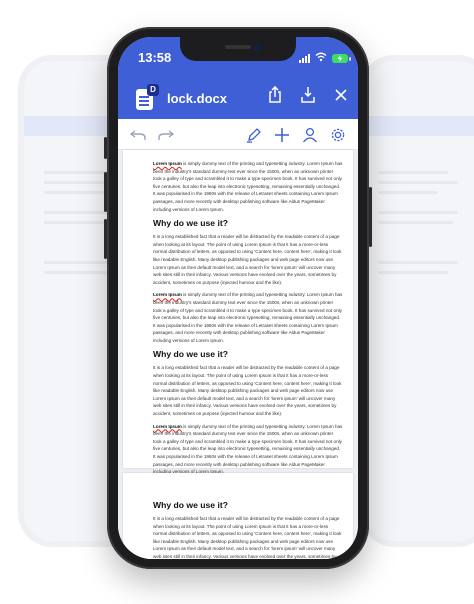 The image size is (474, 604). Describe the element at coordinates (341, 58) in the screenshot. I see `battery-icon` at that location.